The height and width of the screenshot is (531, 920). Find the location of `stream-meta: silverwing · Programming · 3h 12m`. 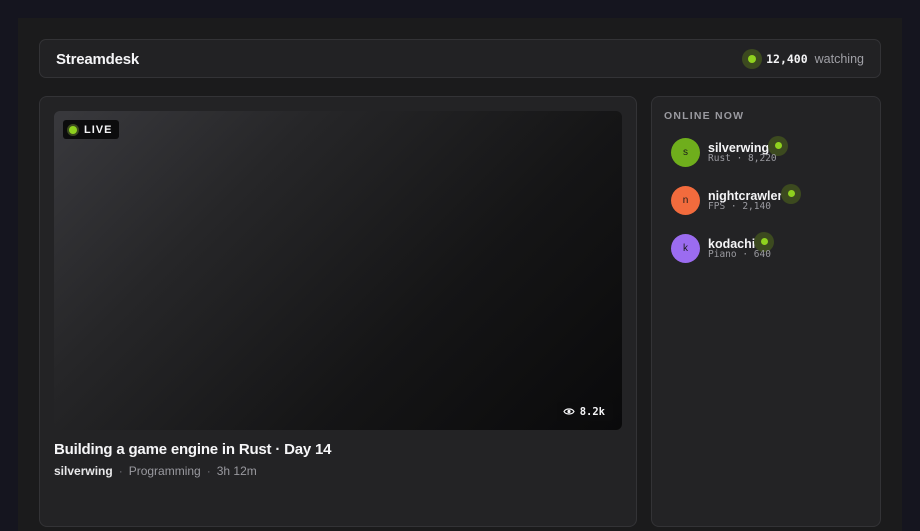

stream-meta: silverwing · Programming · 3h 12m is located at coordinates (155, 471).